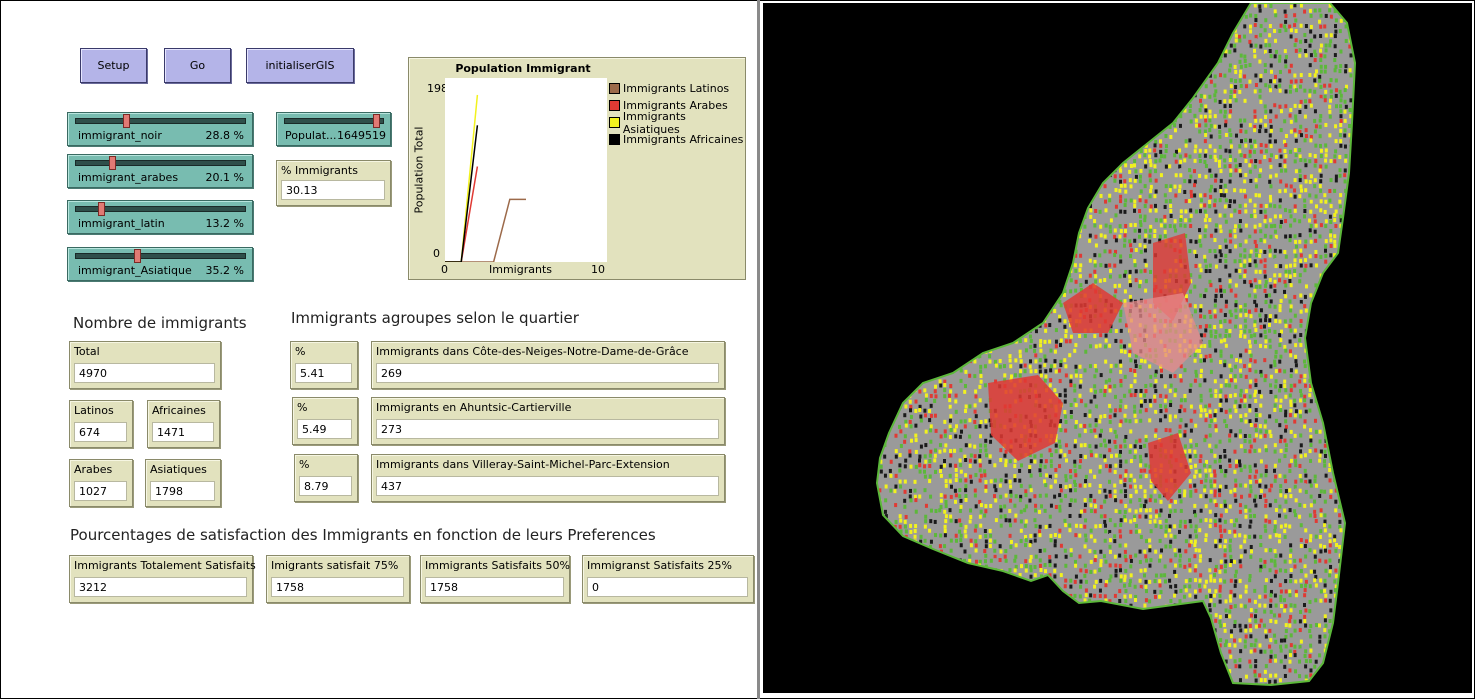 The height and width of the screenshot is (699, 1475). Describe the element at coordinates (160, 129) in the screenshot. I see `slider-immigrant-noir: immigrant_noir 28.8 %` at that location.